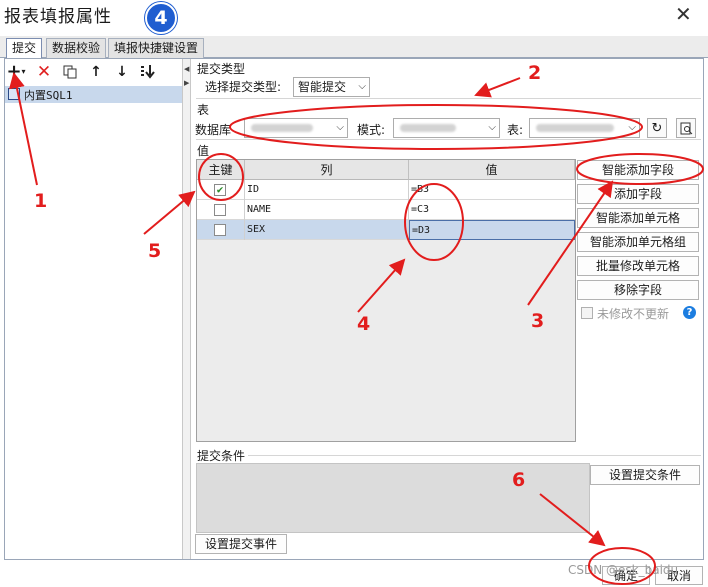  Describe the element at coordinates (220, 190) in the screenshot. I see `primary-key-checkbox: ✔` at that location.